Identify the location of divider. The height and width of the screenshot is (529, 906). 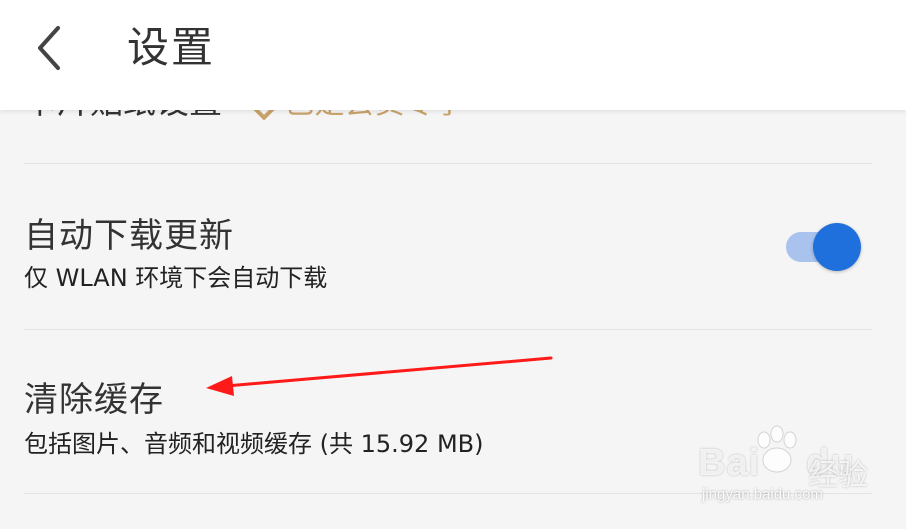
(448, 493).